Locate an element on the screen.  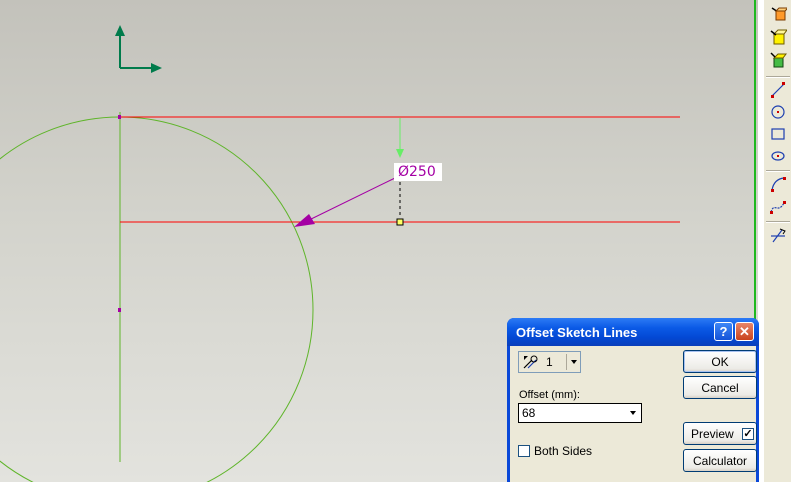
preview-label: Preview is located at coordinates (712, 433).